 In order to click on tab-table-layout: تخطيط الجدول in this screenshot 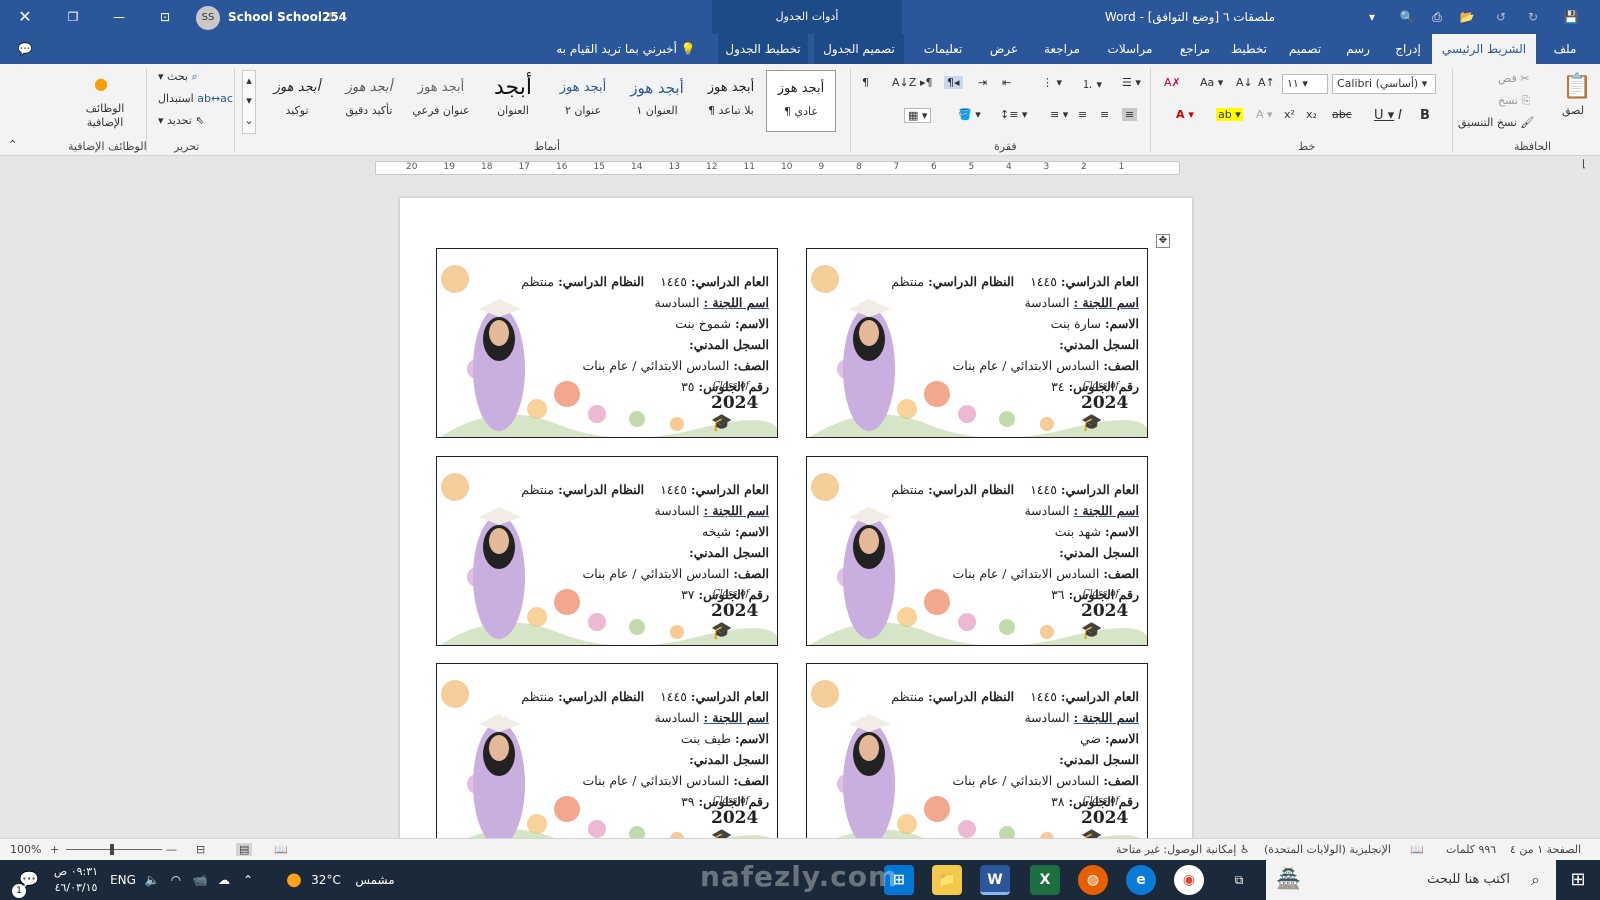, I will do `click(763, 49)`.